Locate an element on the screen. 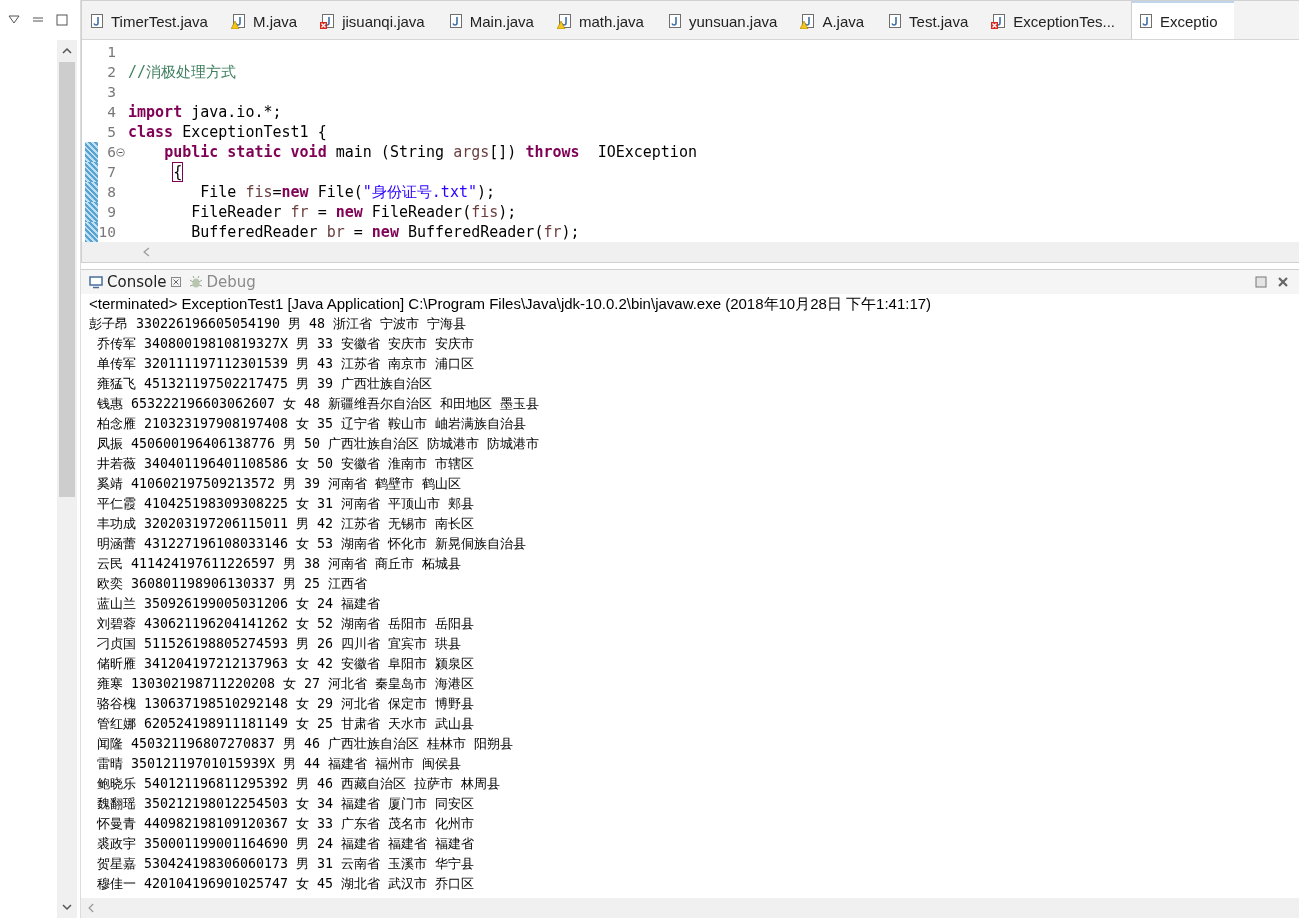 The width and height of the screenshot is (1299, 918). output-line: 凤振 450600196406138776 男 50 广西壮族自治区 防城港市 防城港市 is located at coordinates (318, 444).